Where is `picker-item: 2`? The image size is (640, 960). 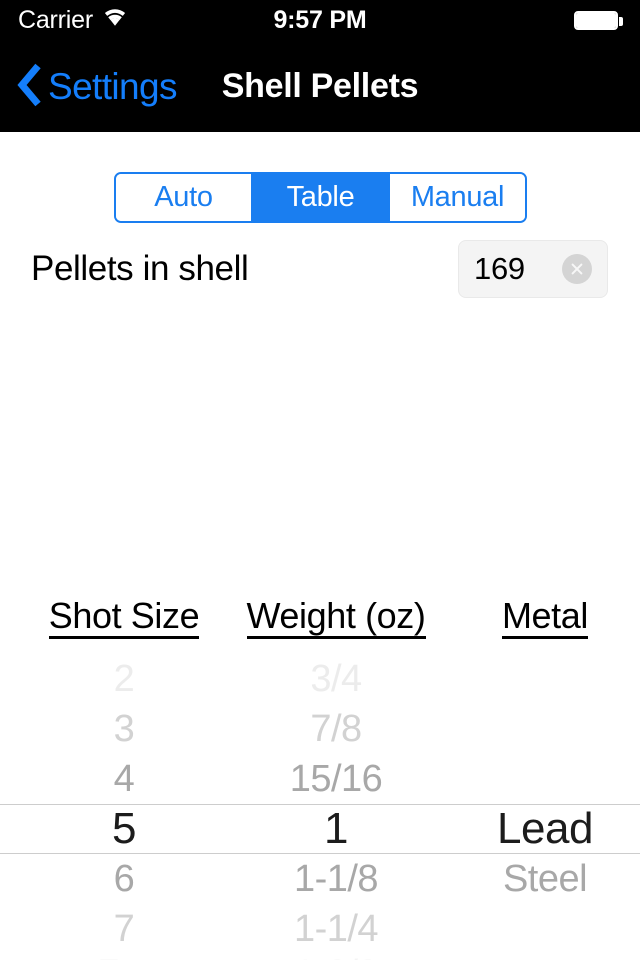 picker-item: 2 is located at coordinates (124, 679).